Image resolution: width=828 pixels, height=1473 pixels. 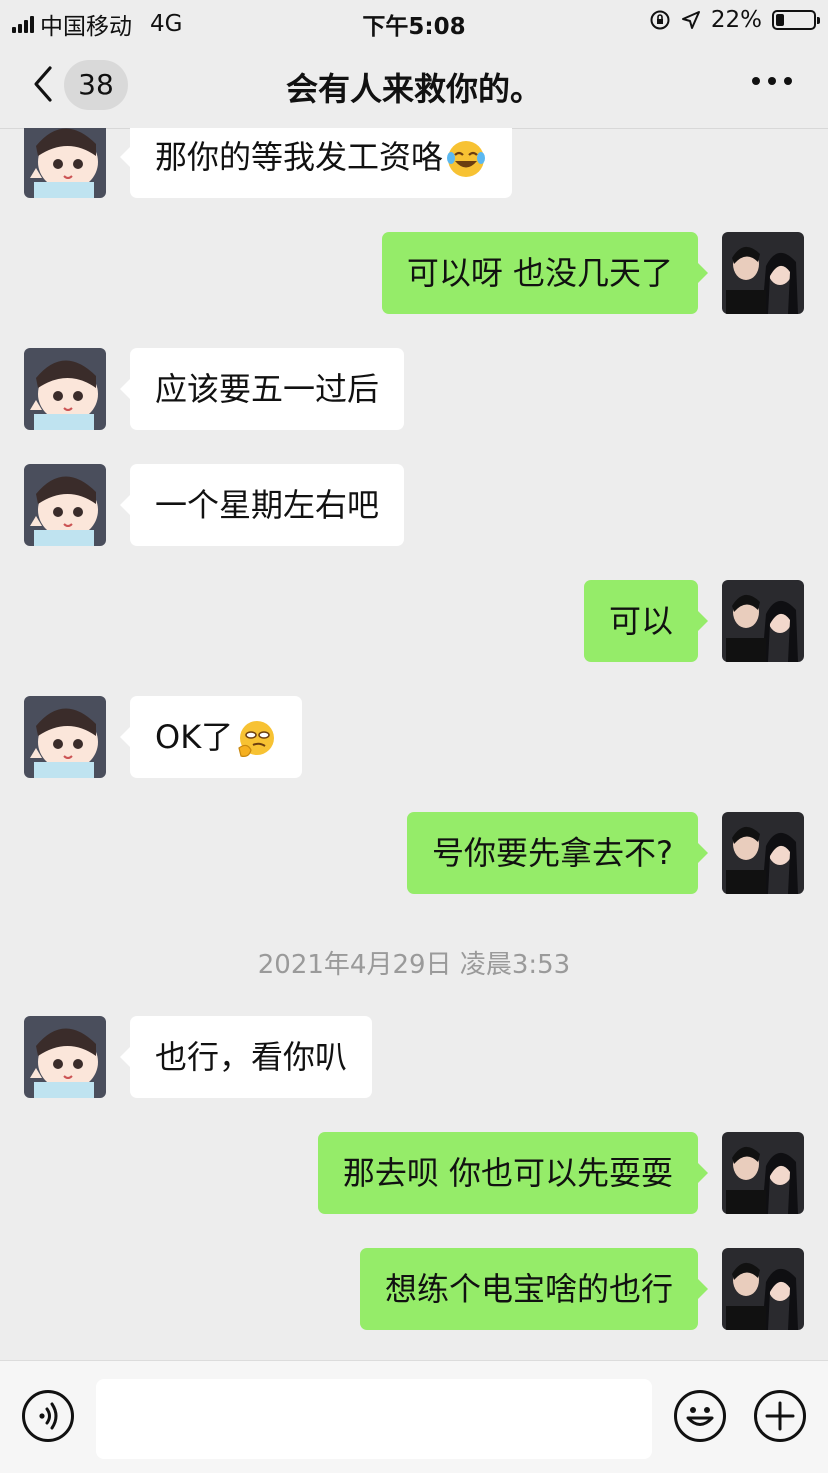 What do you see at coordinates (299, 157) in the screenshot?
I see `message-text: 那你的等我发工资咯` at bounding box center [299, 157].